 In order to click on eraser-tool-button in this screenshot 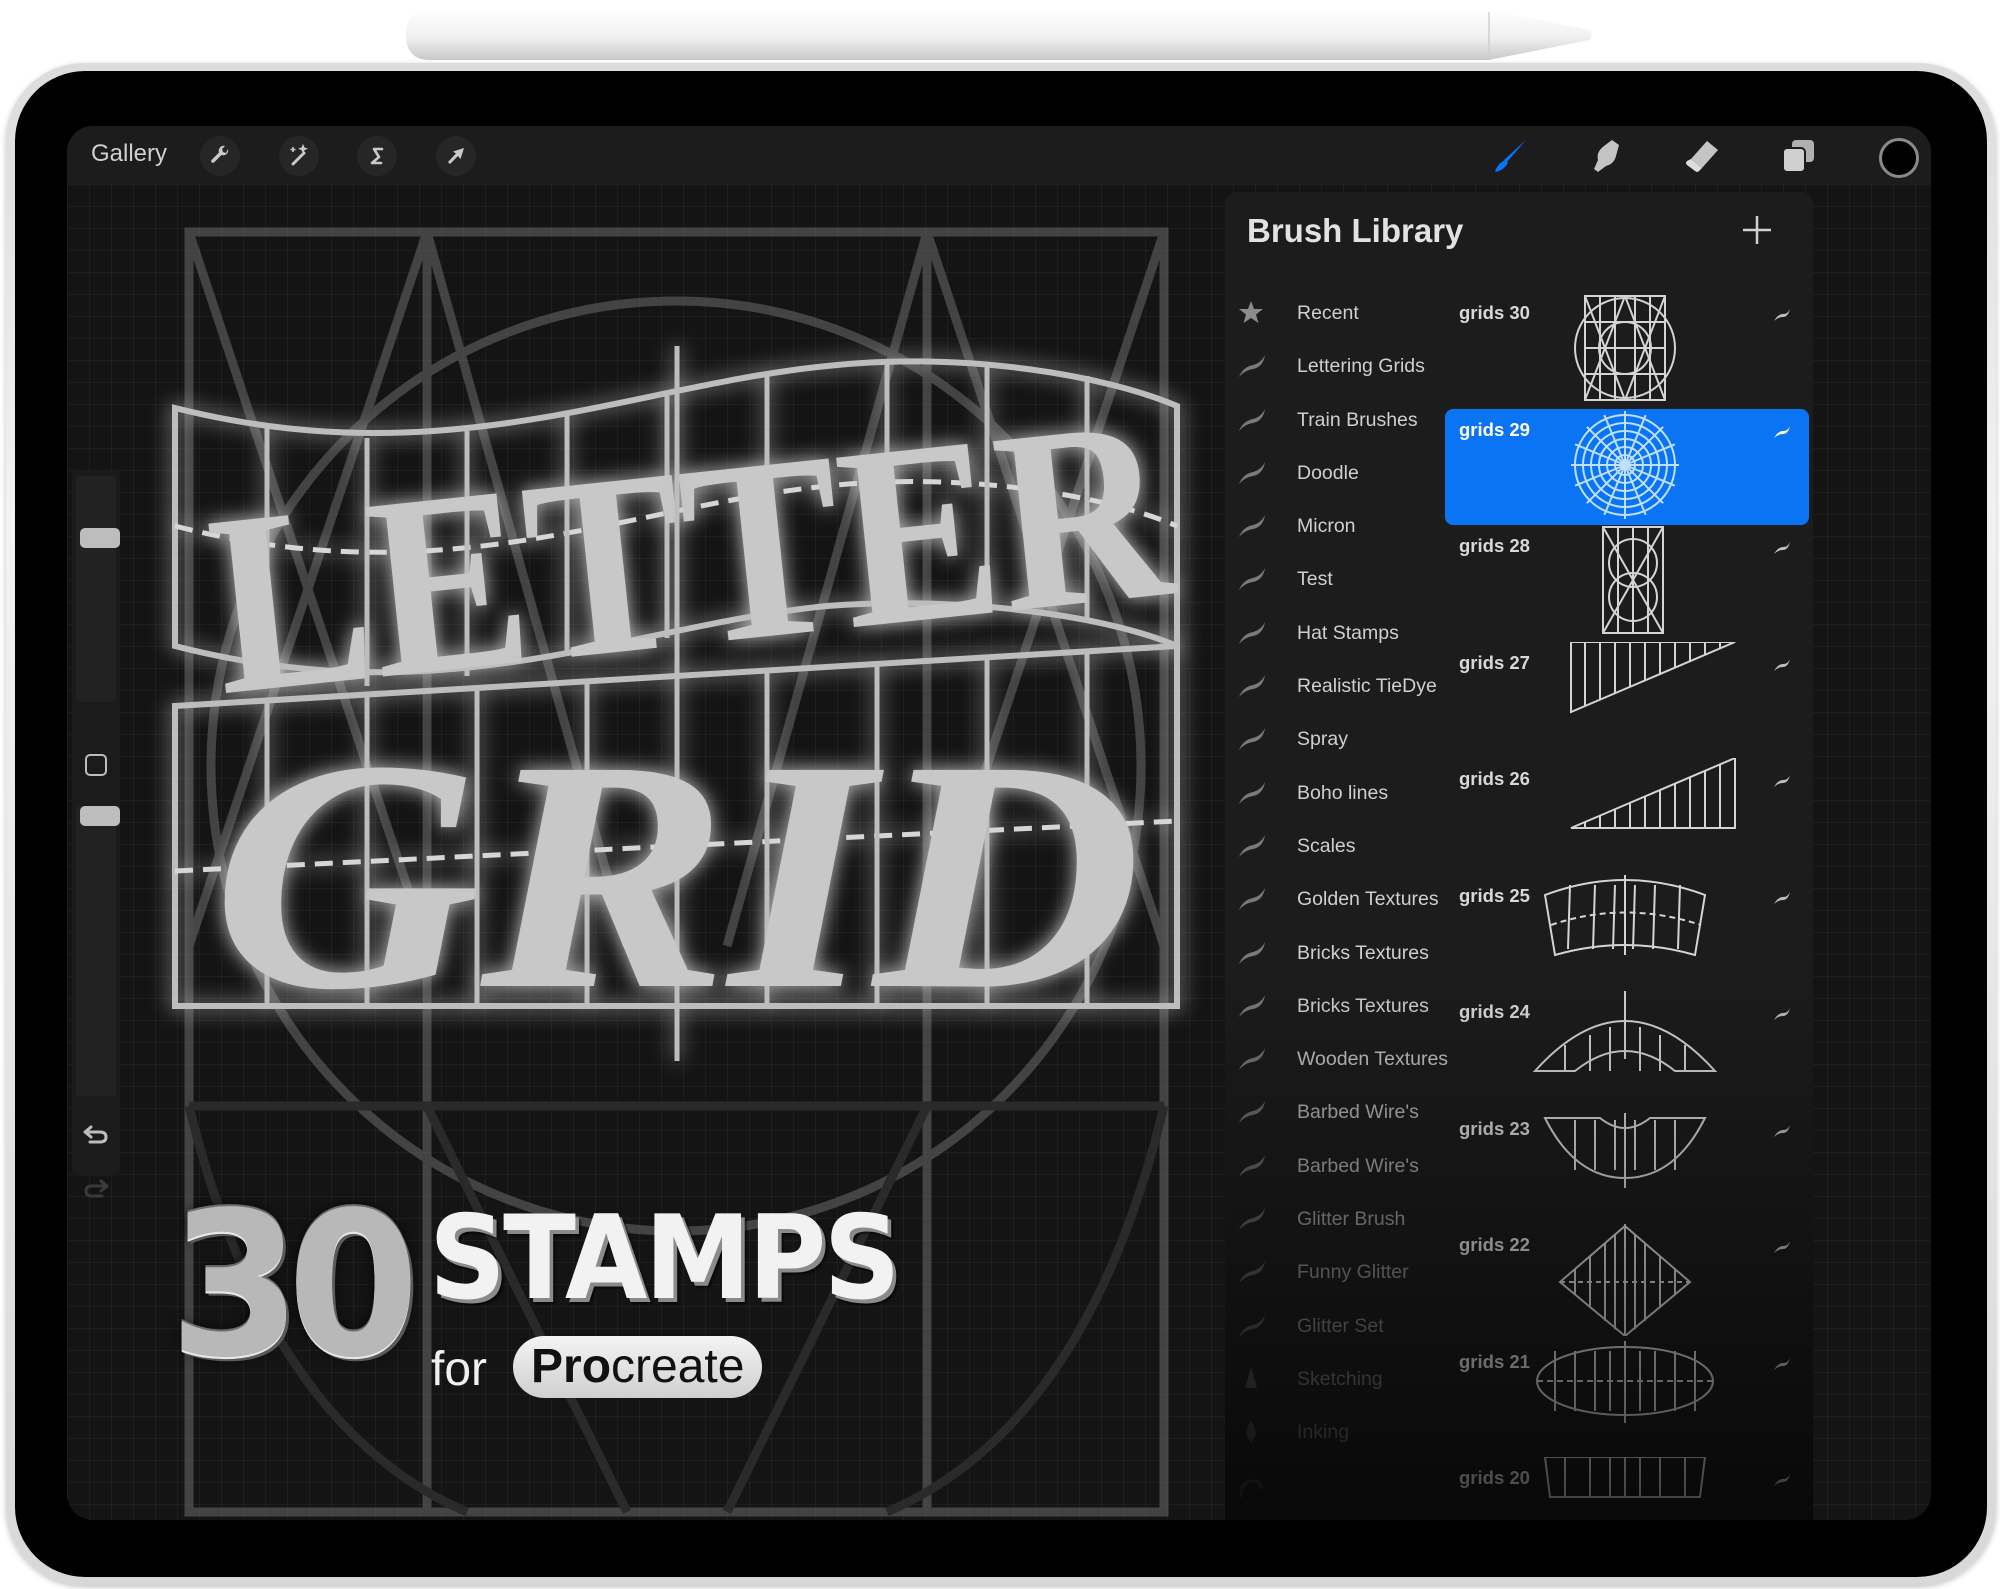, I will do `click(1702, 156)`.